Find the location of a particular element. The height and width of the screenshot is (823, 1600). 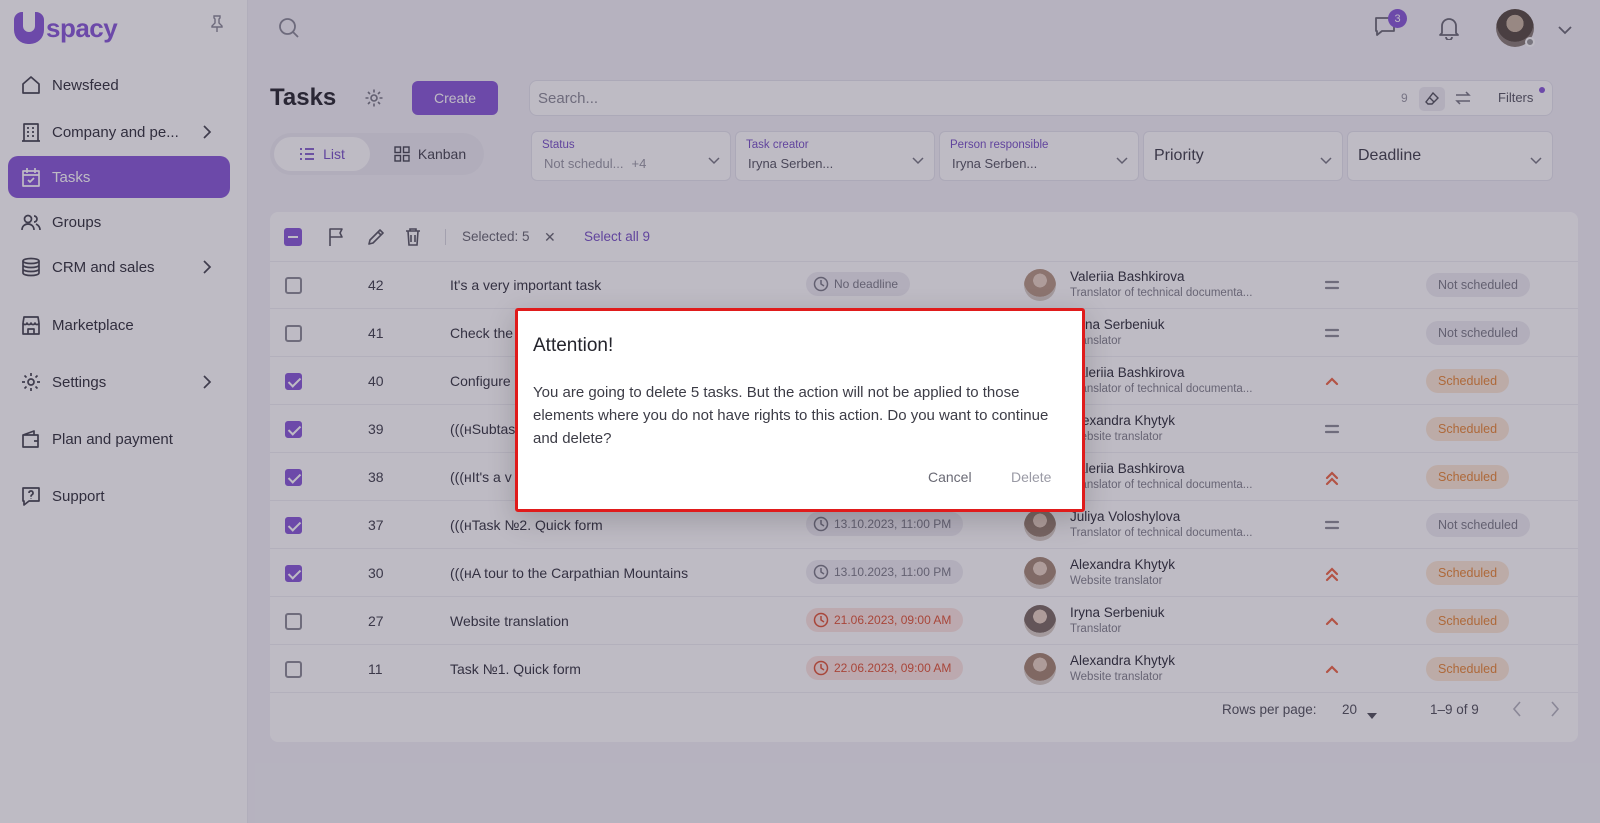

cancel-button: Cancel is located at coordinates (950, 477).